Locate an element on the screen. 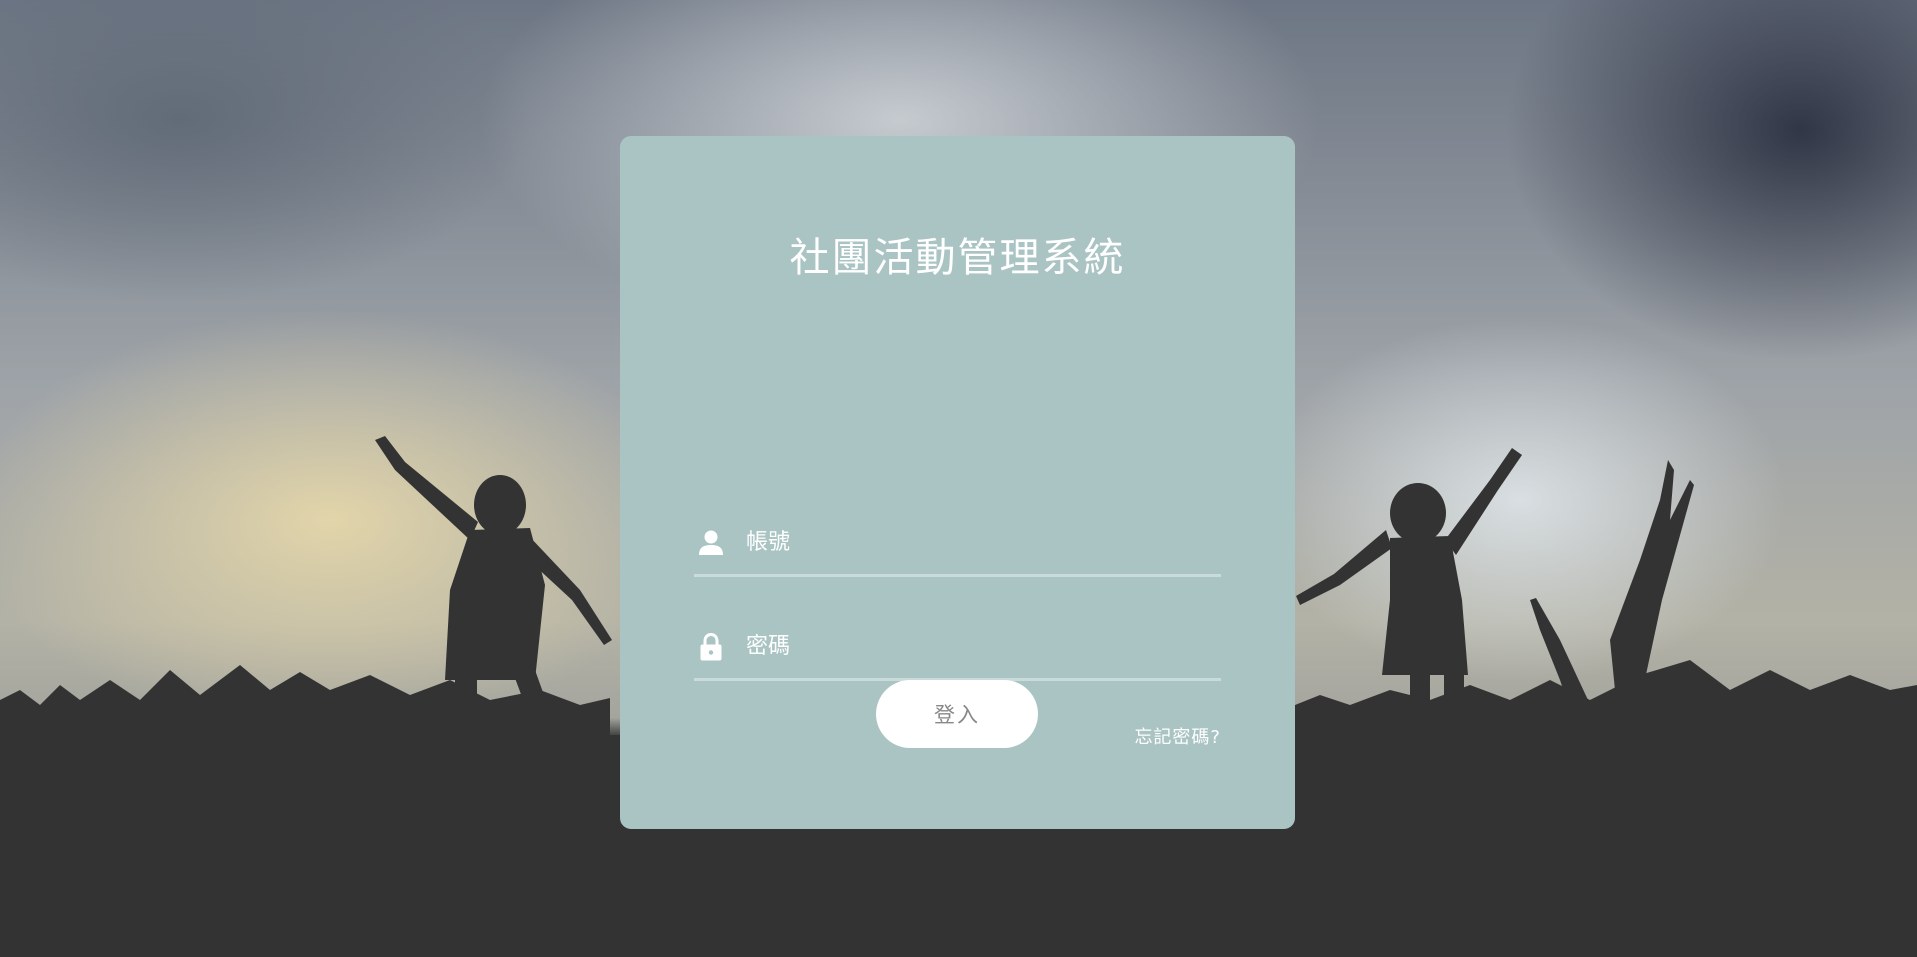  account-field is located at coordinates (957, 545).